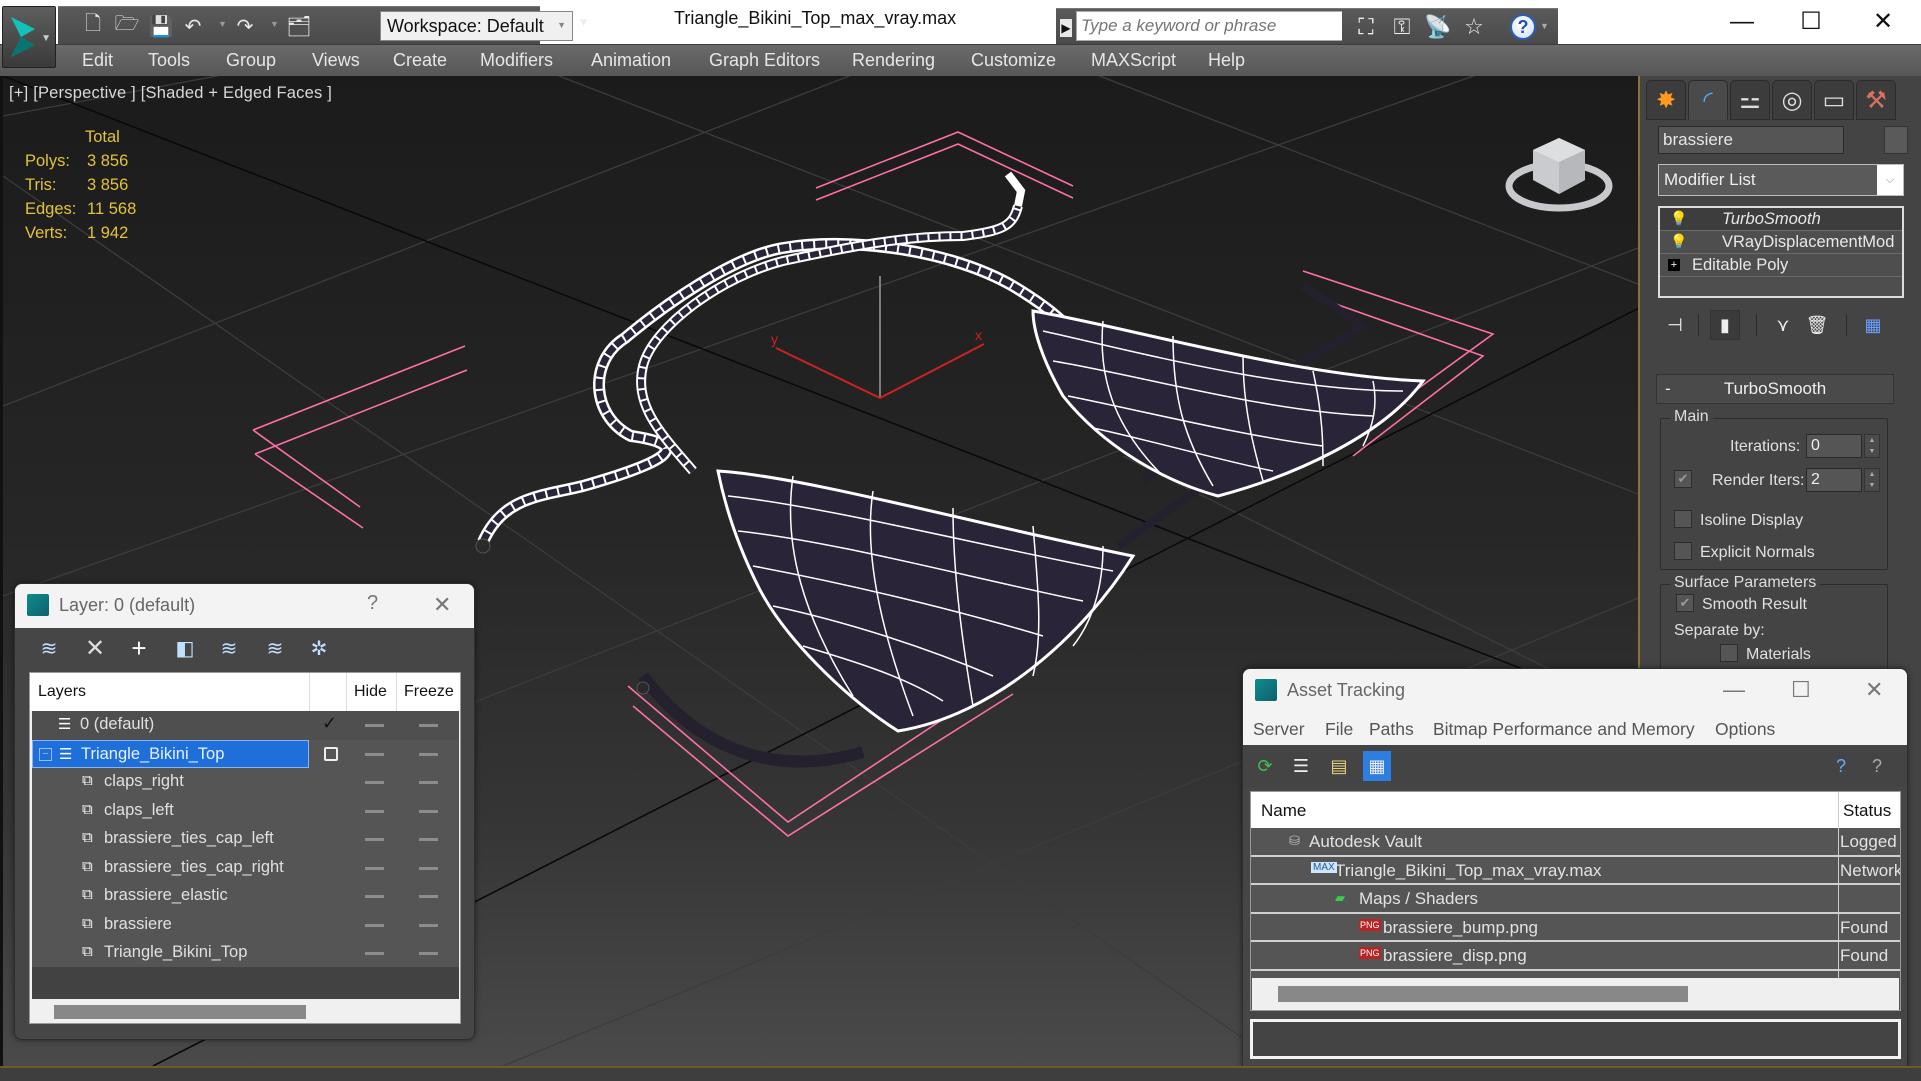  Describe the element at coordinates (245, 782) in the screenshot. I see `object-row: ⧉ claps_right` at that location.